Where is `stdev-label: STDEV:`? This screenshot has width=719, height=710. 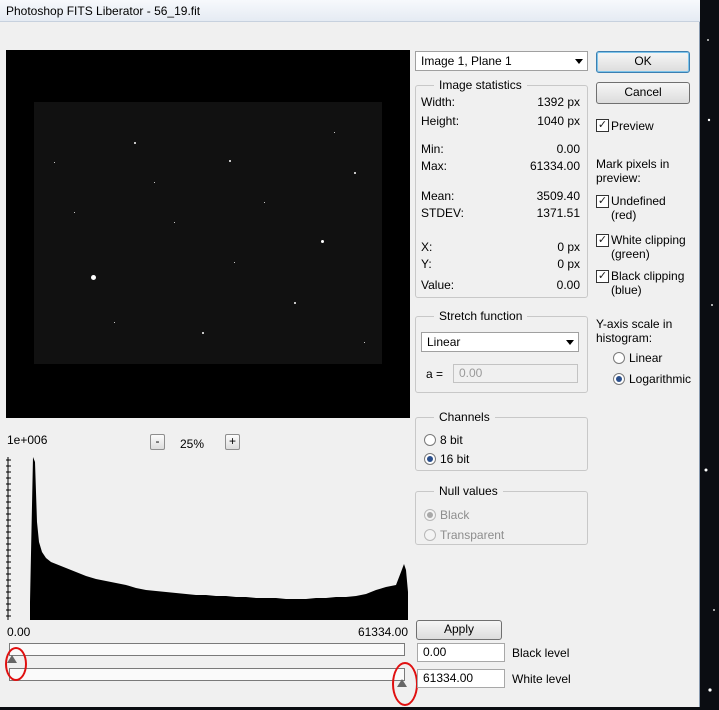 stdev-label: STDEV: is located at coordinates (442, 213).